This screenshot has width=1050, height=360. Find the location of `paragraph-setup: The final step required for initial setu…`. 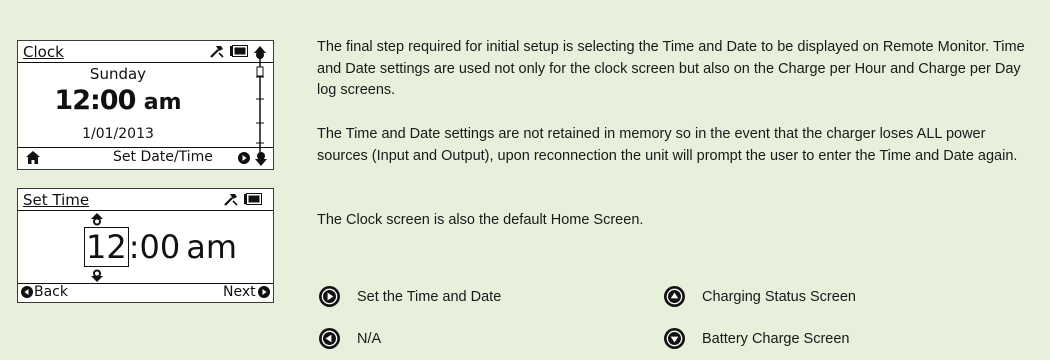

paragraph-setup: The final step required for initial setu… is located at coordinates (671, 69).